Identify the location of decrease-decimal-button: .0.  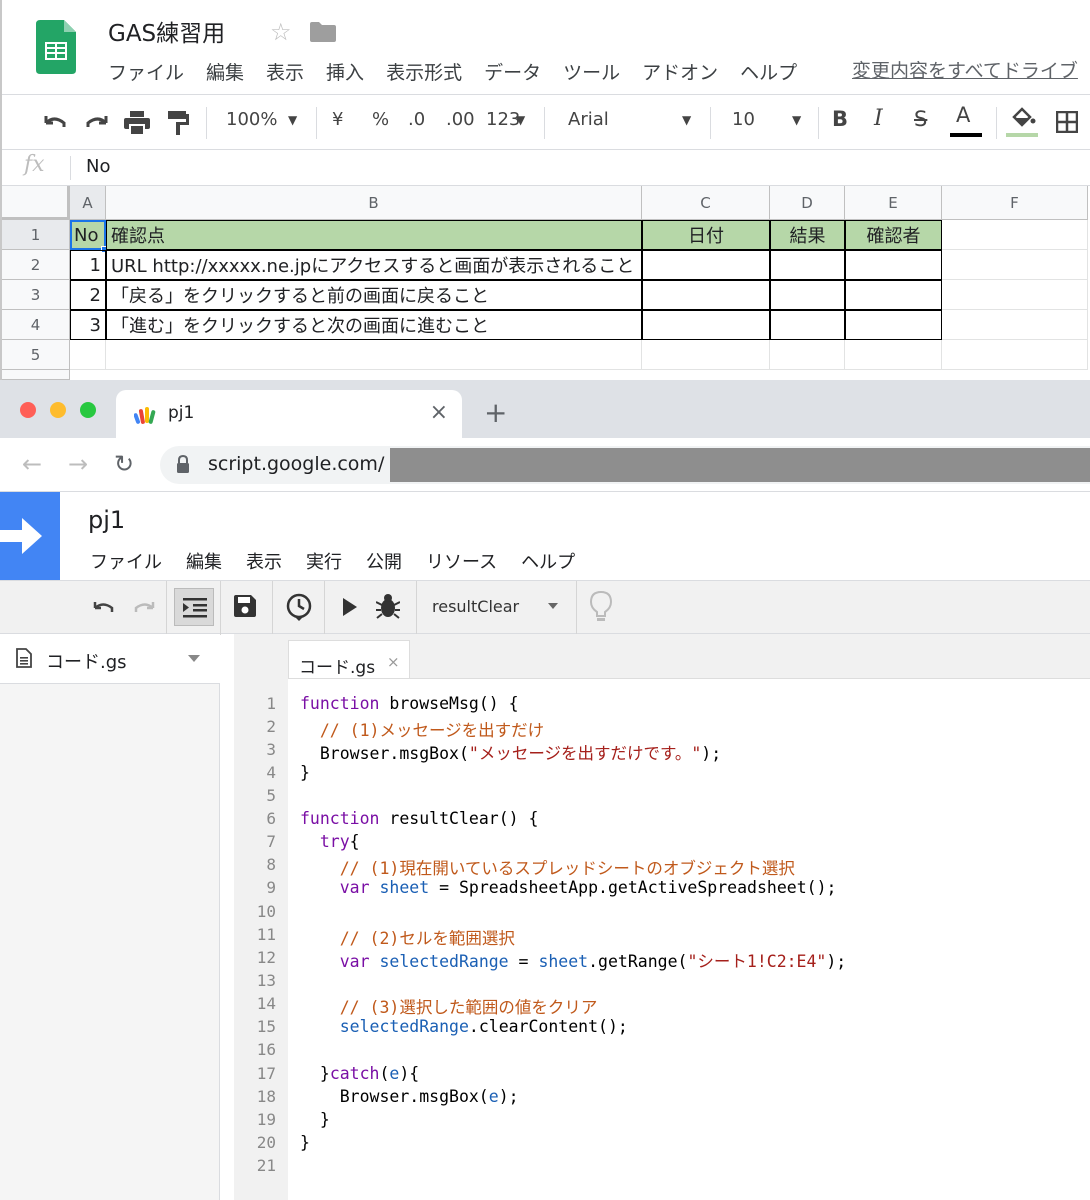
(416, 119).